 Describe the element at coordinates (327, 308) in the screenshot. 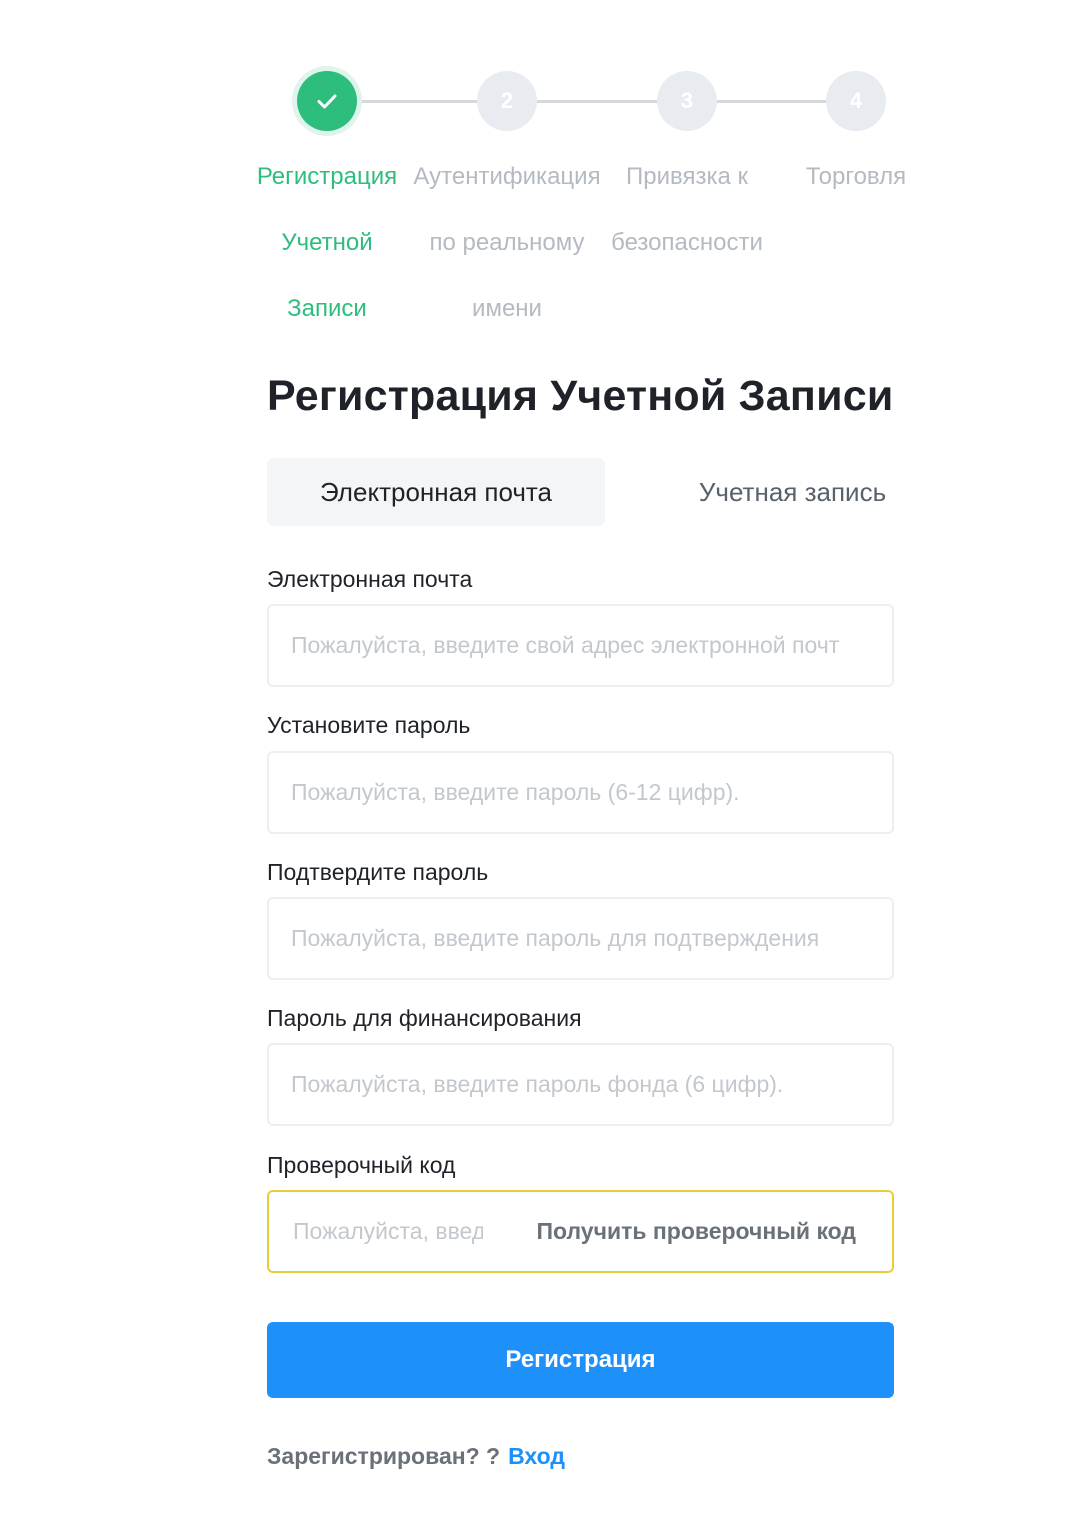

I see `step-1-label-line3: Записи` at that location.